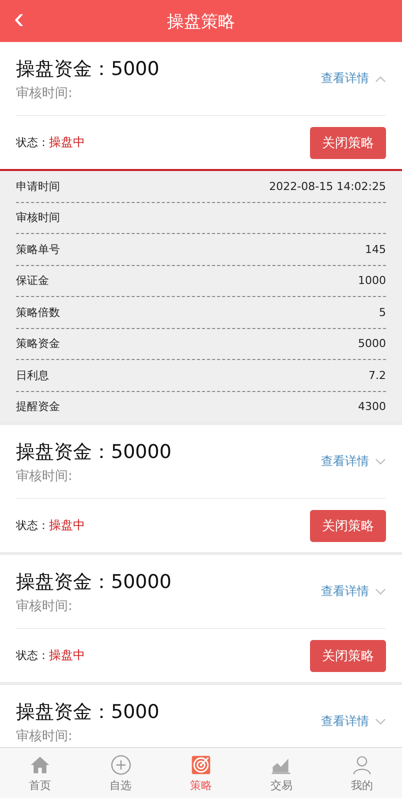 This screenshot has height=798, width=402. Describe the element at coordinates (372, 281) in the screenshot. I see `detail-value: 1000` at that location.